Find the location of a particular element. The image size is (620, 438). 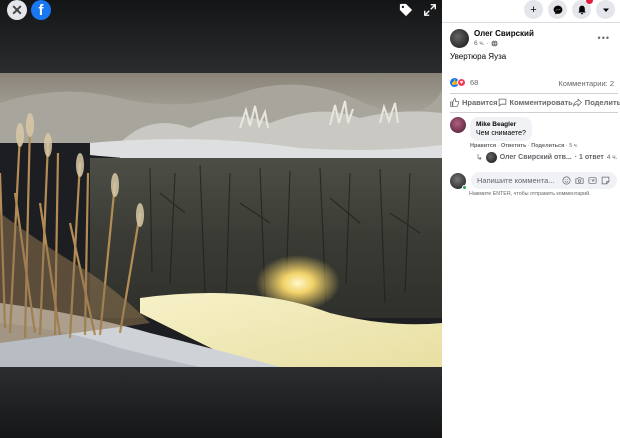

post-actions: Нравится Комментировать Поделиться is located at coordinates (535, 102).